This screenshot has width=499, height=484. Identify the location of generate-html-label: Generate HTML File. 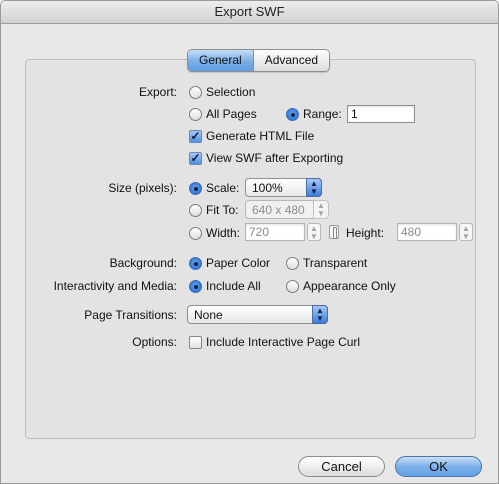
(260, 136).